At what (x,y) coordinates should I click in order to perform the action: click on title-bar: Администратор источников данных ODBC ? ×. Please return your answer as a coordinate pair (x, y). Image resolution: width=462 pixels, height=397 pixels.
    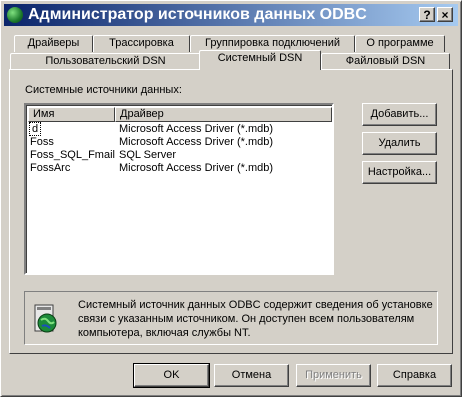
    Looking at the image, I should click on (231, 15).